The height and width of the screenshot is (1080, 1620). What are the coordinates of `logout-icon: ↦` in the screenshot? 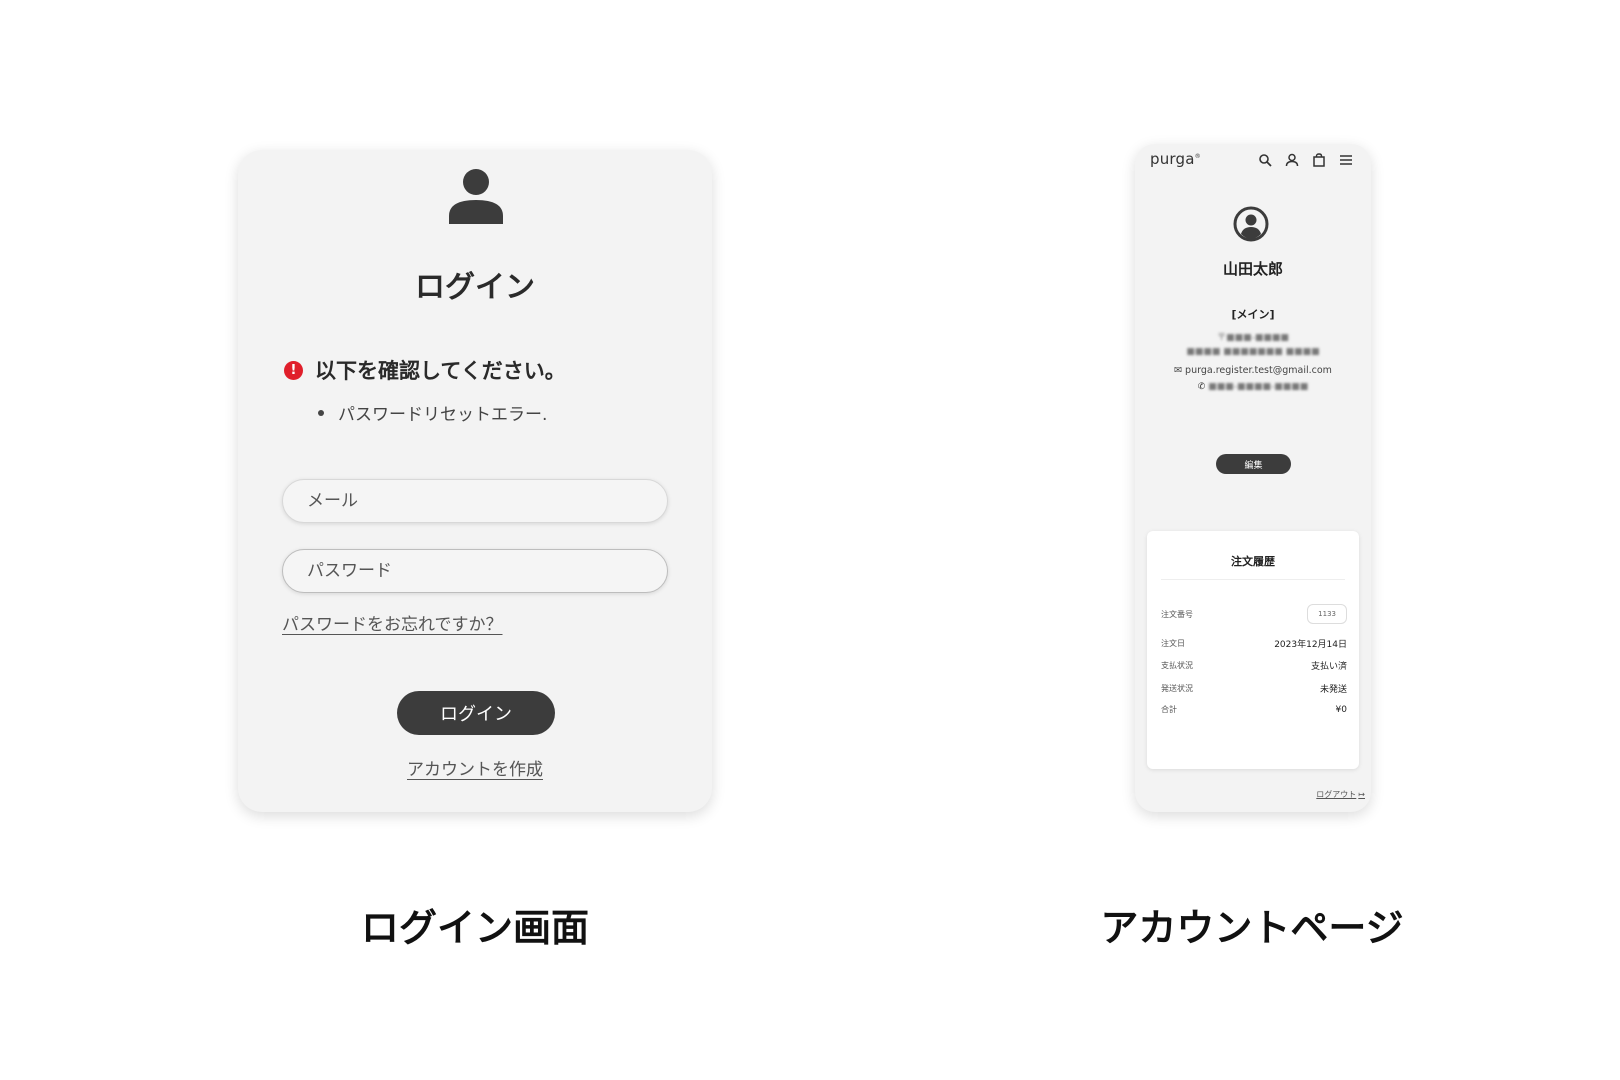 It's located at (1361, 794).